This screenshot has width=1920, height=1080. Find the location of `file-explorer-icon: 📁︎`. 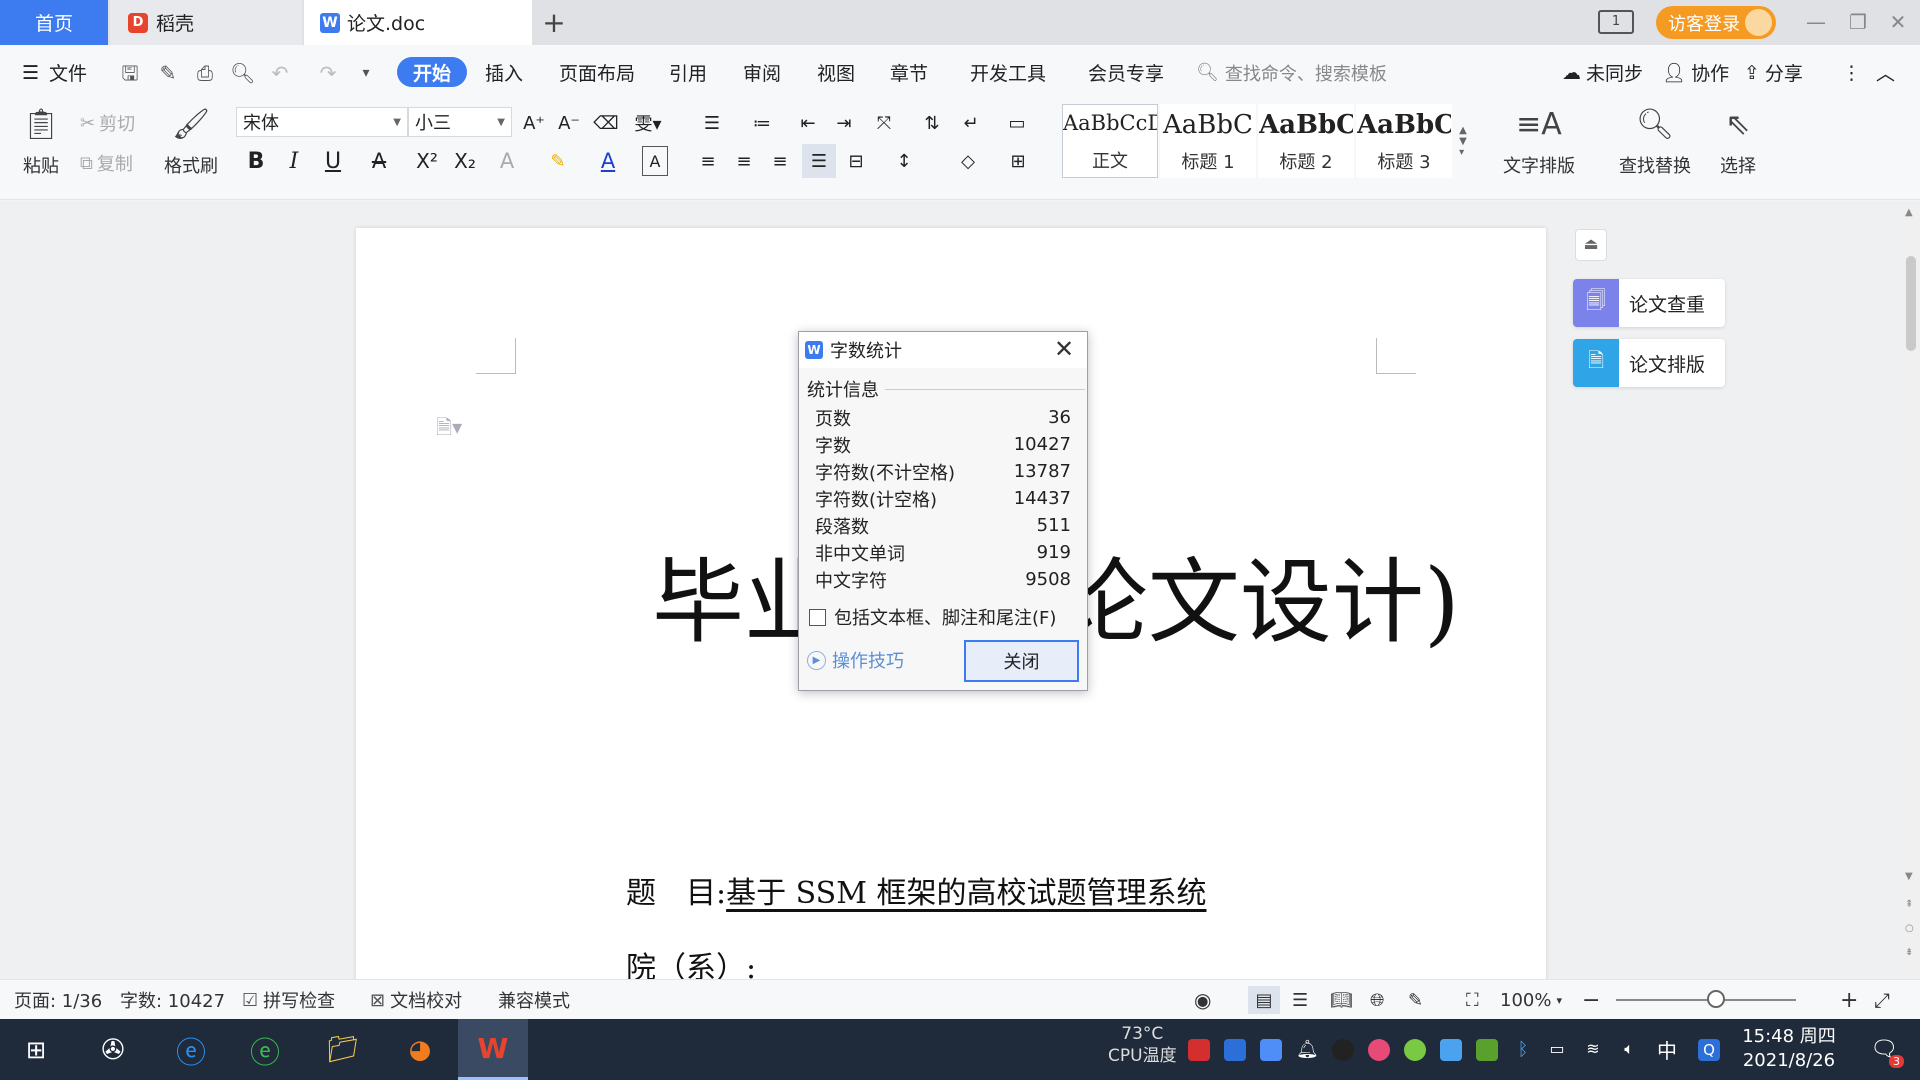

file-explorer-icon: 📁︎ is located at coordinates (343, 1049).